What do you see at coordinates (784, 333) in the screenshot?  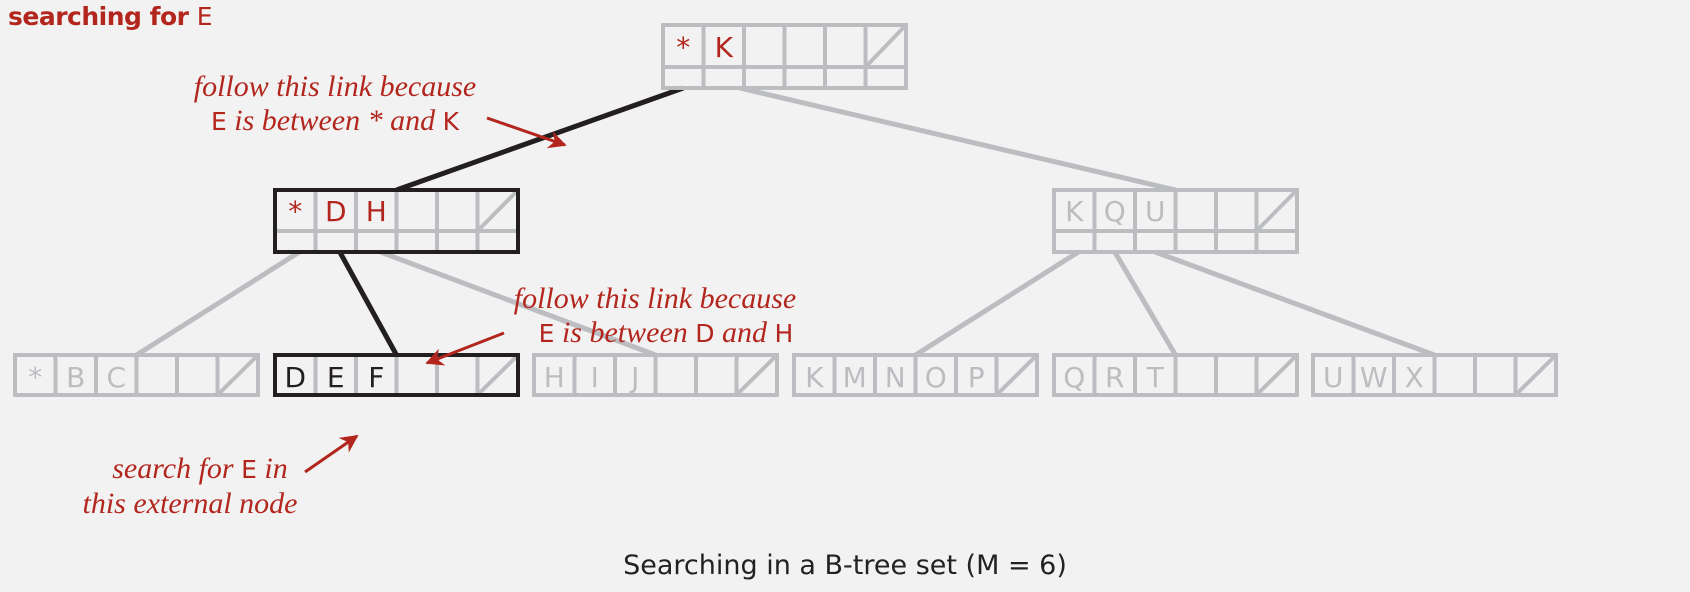 I see `key-label: H` at bounding box center [784, 333].